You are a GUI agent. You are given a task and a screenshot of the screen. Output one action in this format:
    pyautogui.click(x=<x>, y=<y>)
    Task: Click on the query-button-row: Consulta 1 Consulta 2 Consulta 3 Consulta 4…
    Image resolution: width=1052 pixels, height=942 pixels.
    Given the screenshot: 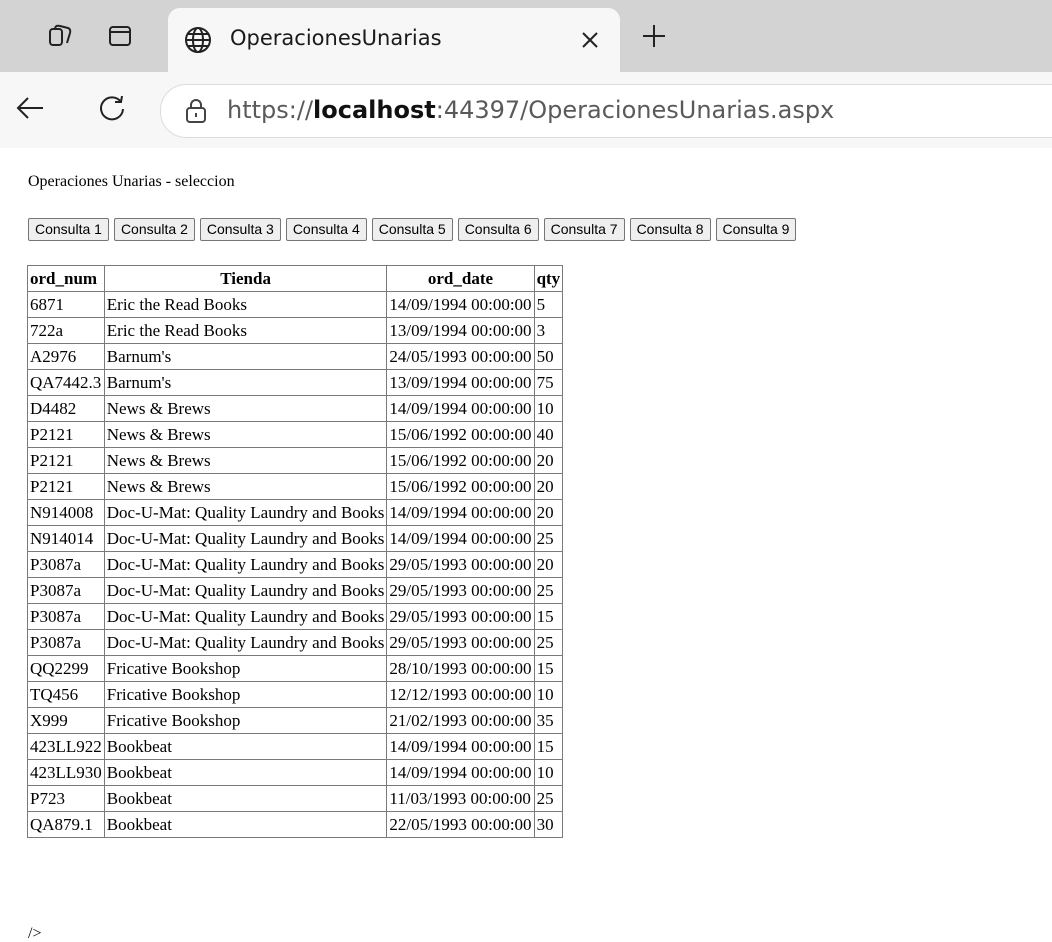 What is the action you would take?
    pyautogui.click(x=414, y=229)
    